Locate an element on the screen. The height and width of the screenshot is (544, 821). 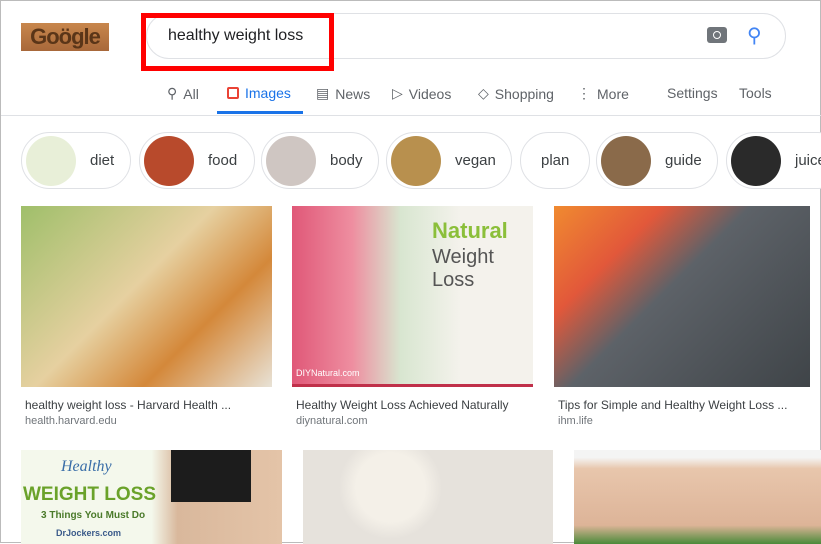
result-source: diynatural.com is located at coordinates (332, 421).